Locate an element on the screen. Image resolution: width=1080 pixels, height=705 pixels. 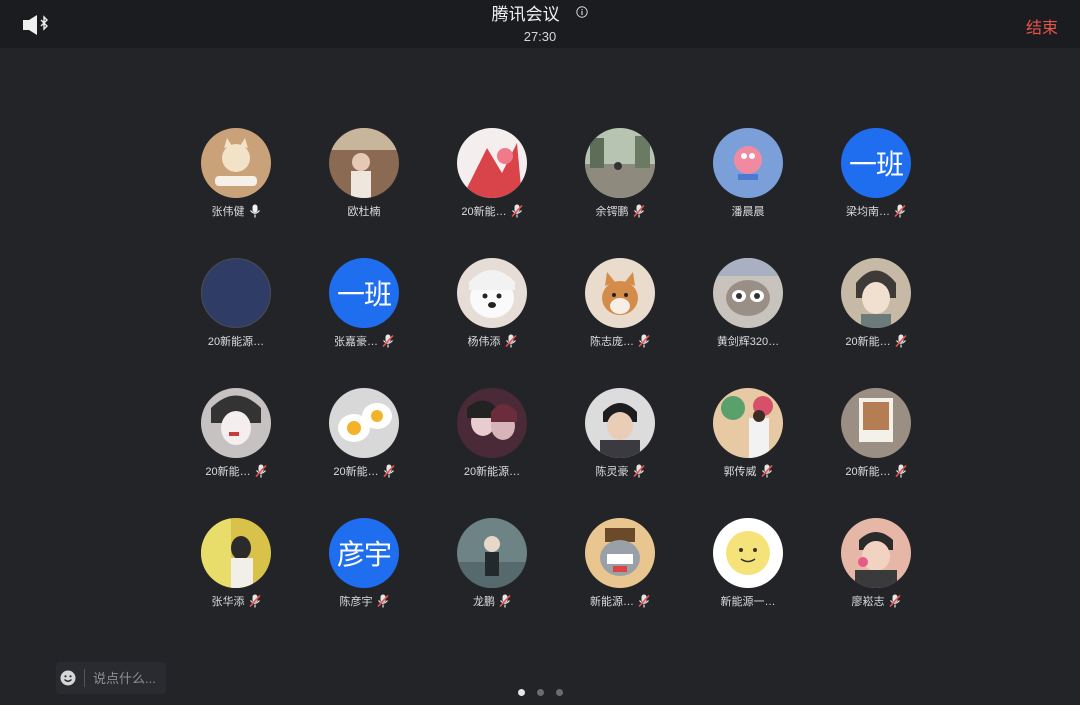
meeting-title: 腾讯会议 is located at coordinates (540, 15).